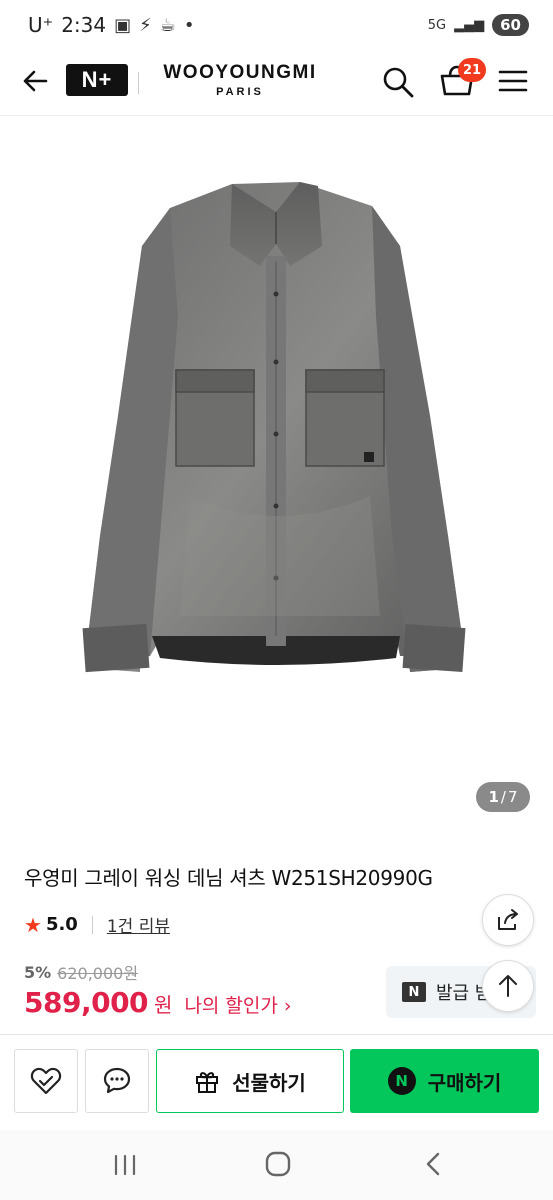  What do you see at coordinates (228, 878) in the screenshot?
I see `product-title: 우영미 그레이 워싱 데님 셔츠 W251SH20990G` at bounding box center [228, 878].